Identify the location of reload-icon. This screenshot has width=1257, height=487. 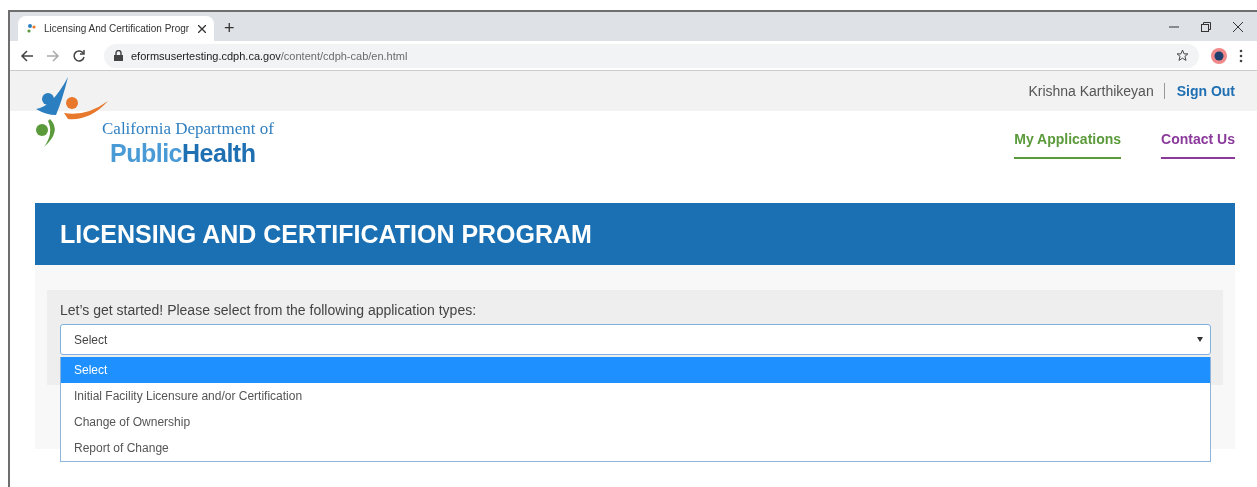
(79, 55).